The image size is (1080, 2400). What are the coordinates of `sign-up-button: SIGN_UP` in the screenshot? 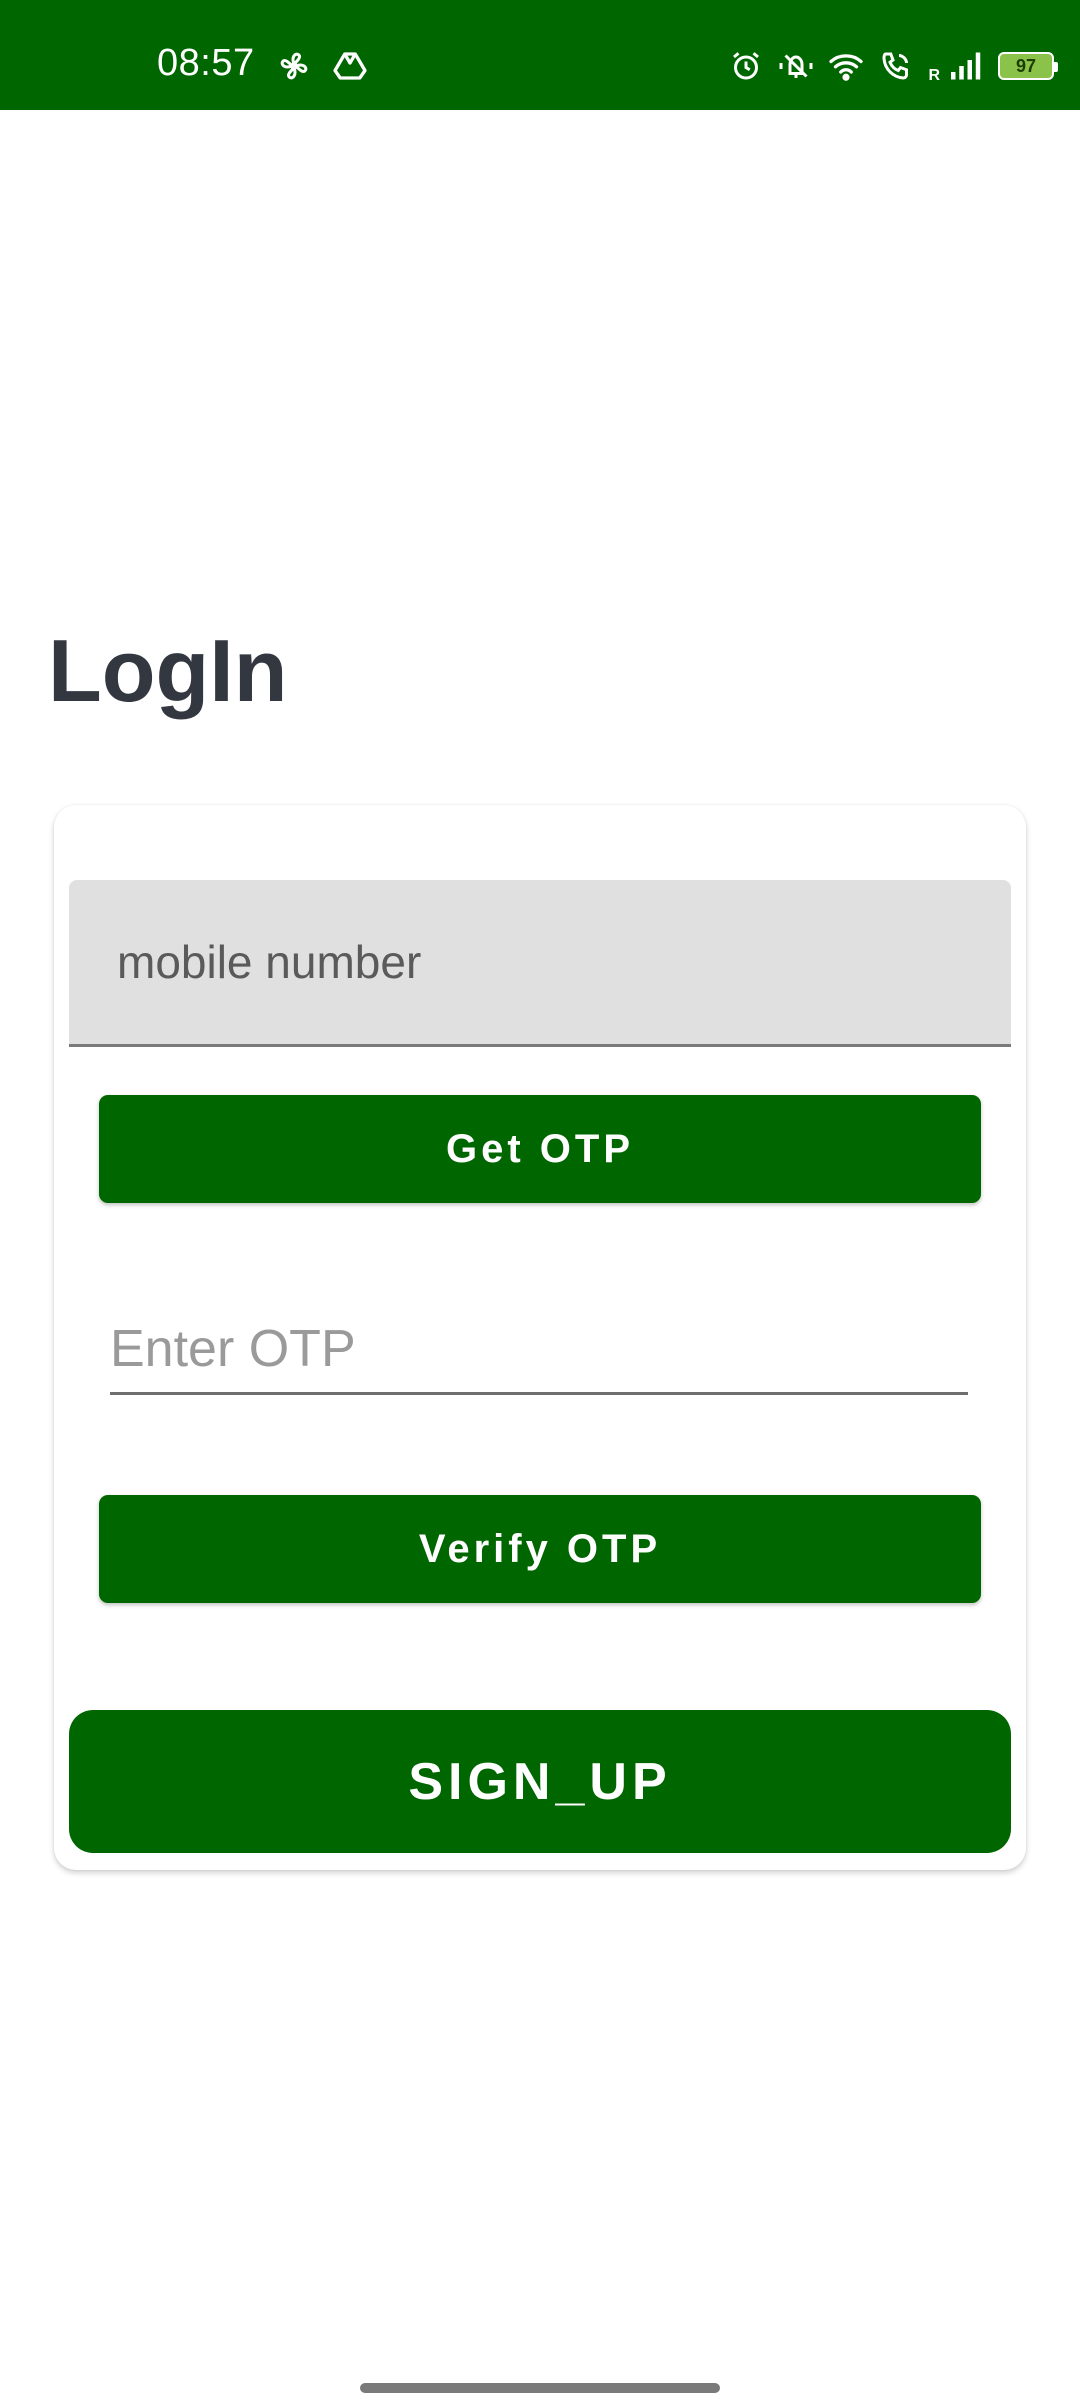 It's located at (540, 1781).